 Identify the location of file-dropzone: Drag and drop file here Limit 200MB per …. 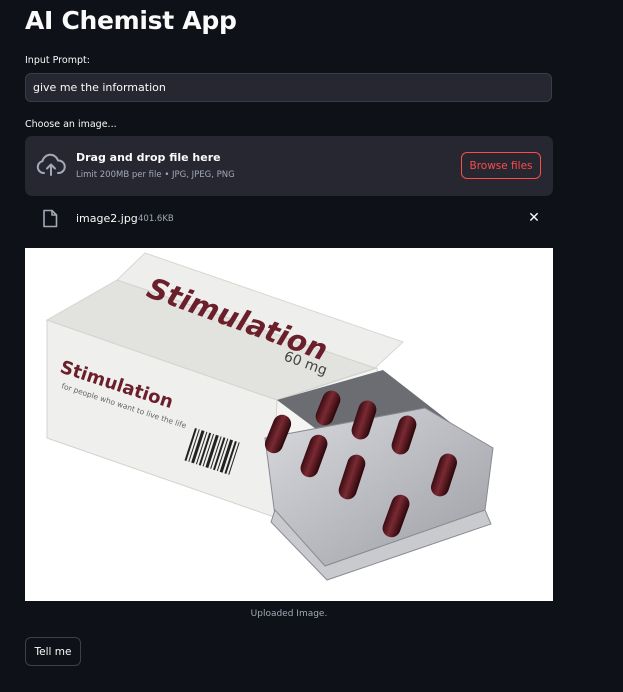
(289, 166).